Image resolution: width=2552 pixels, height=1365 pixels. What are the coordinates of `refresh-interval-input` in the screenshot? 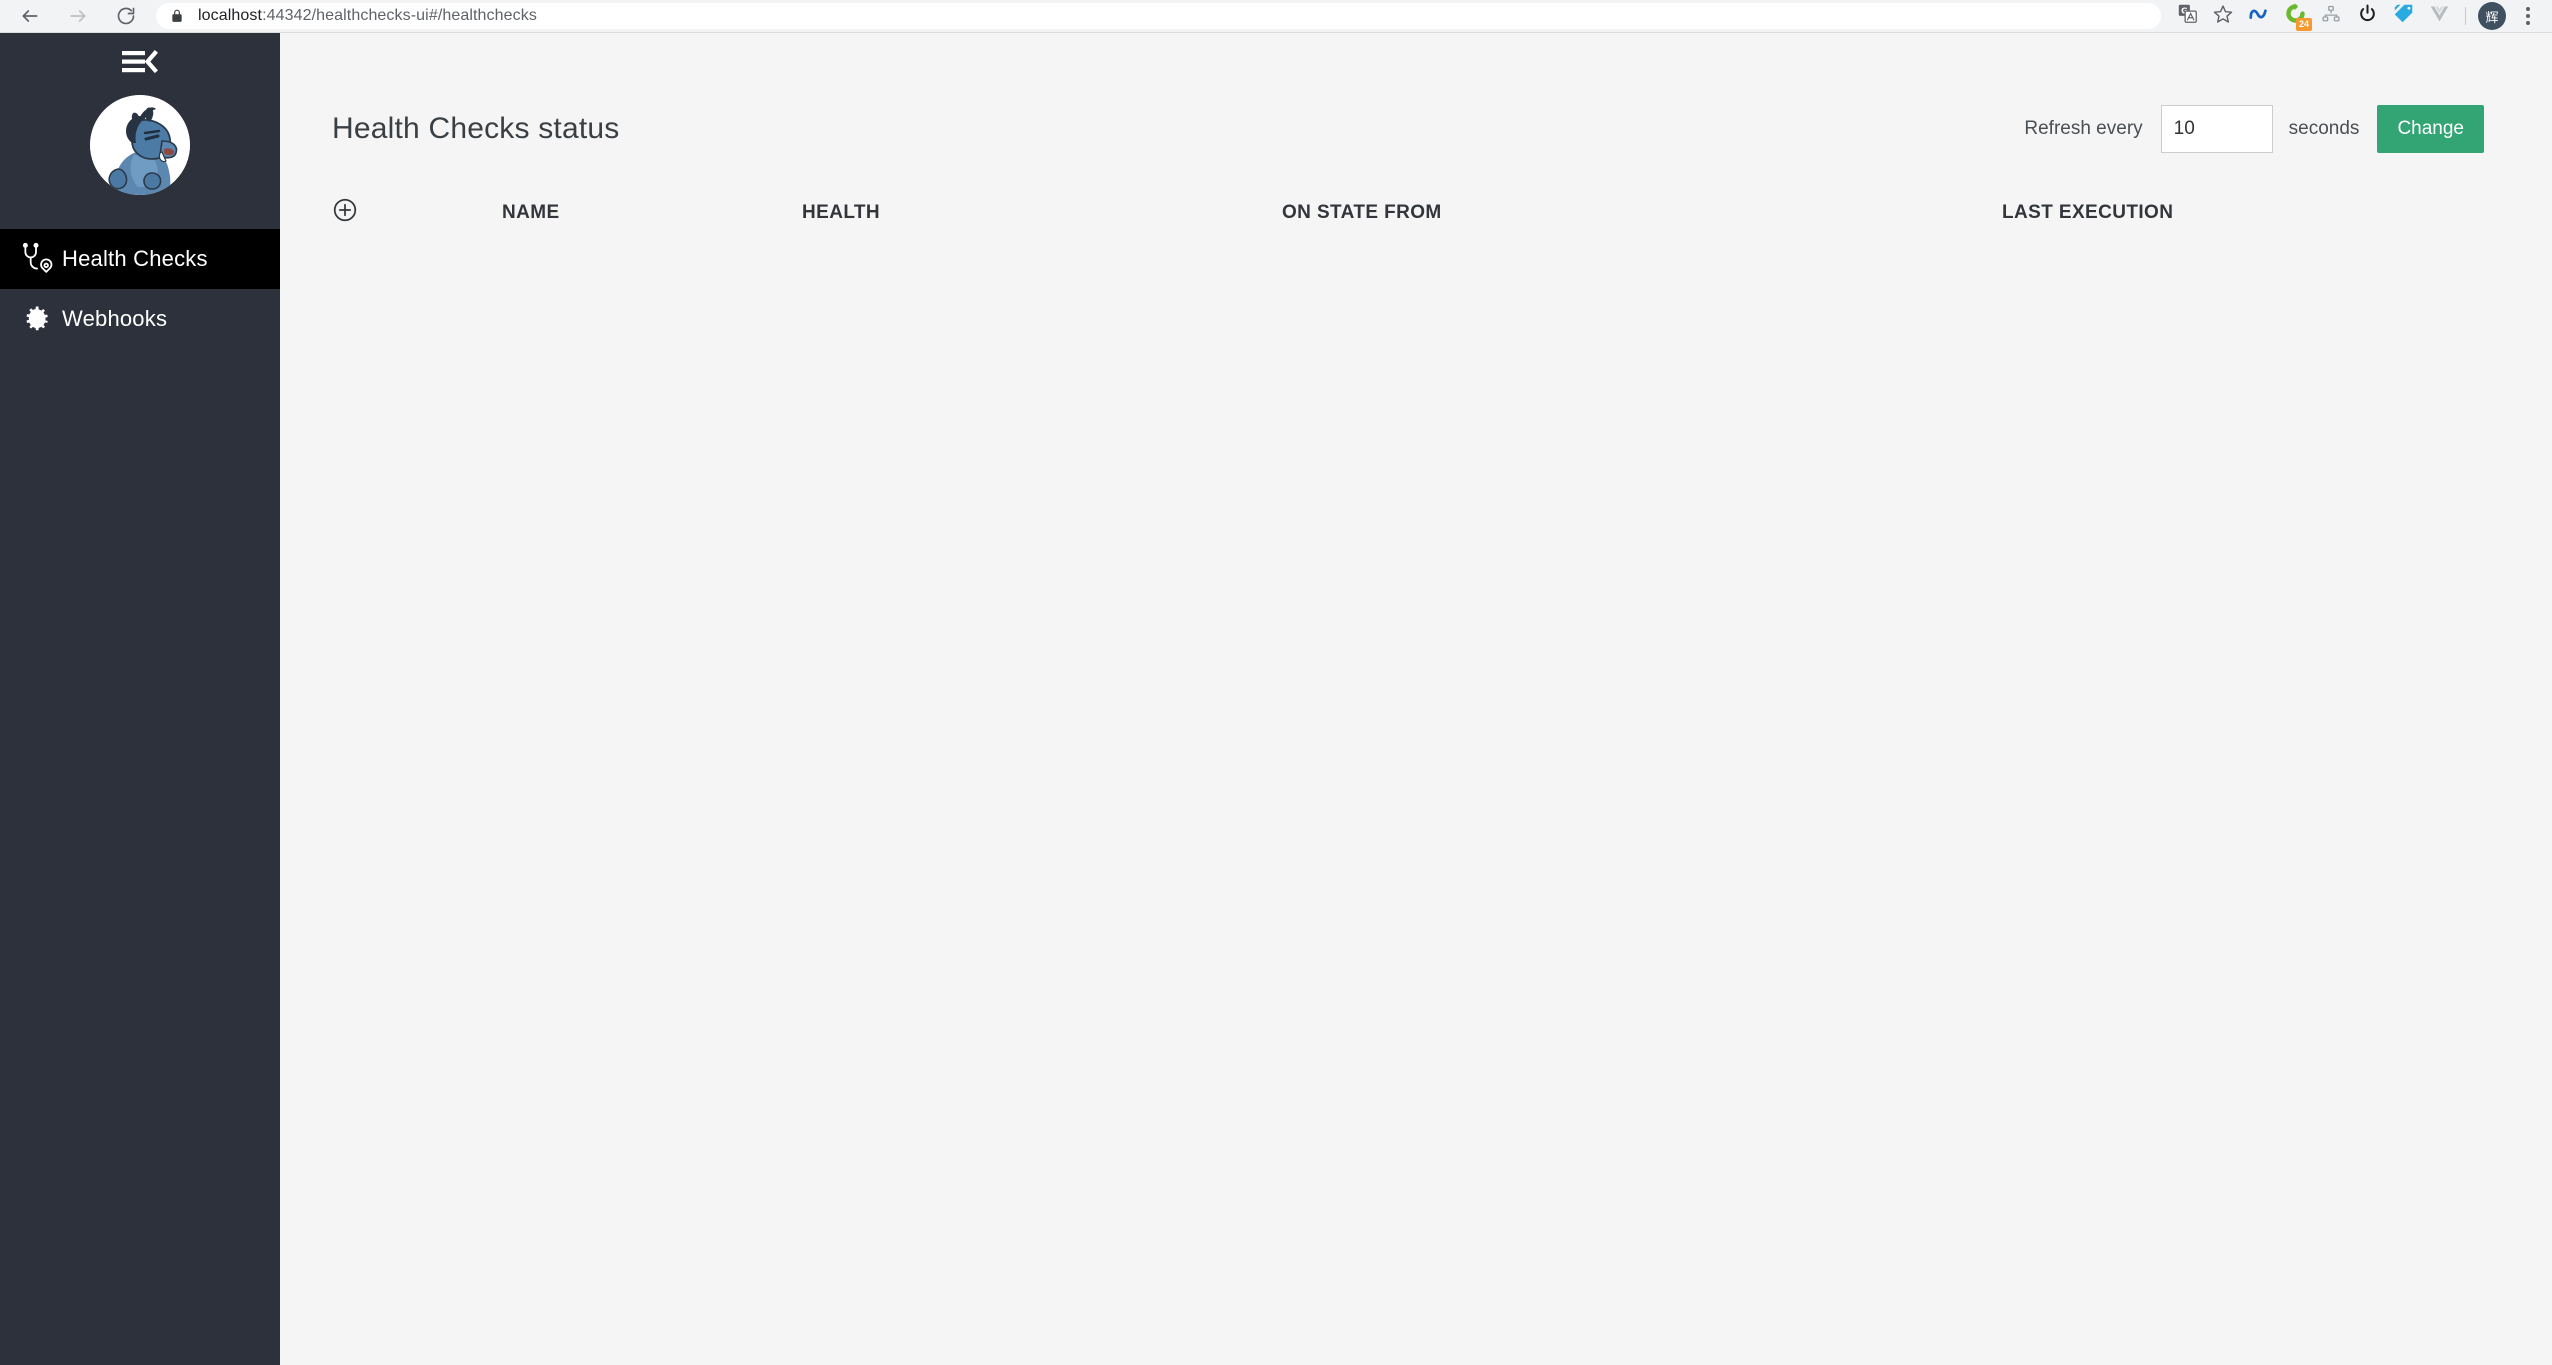 It's located at (2216, 129).